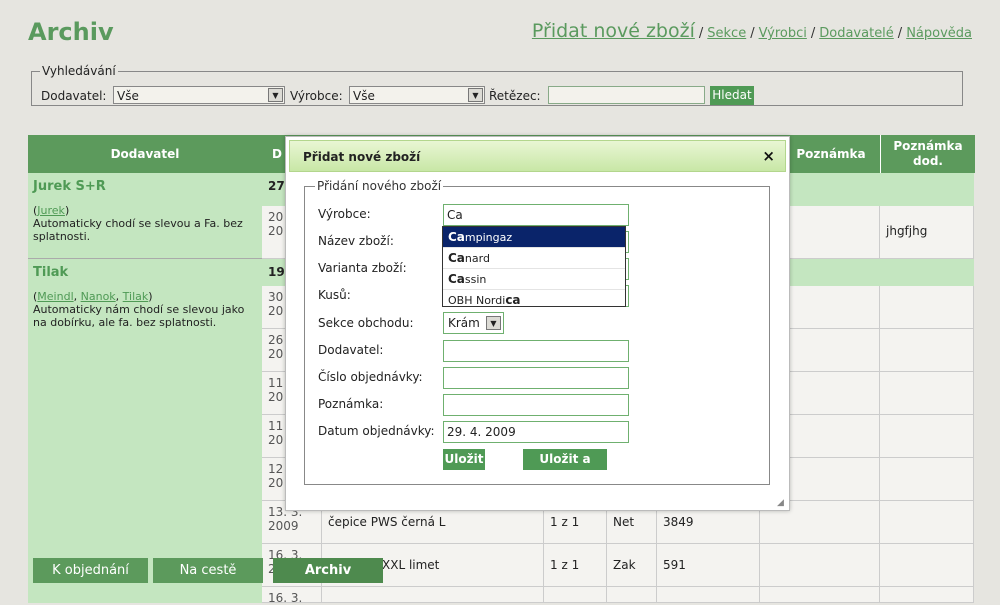 The width and height of the screenshot is (1000, 605). What do you see at coordinates (927, 232) in the screenshot?
I see `table-row-supplier-note: jhgfjhg` at bounding box center [927, 232].